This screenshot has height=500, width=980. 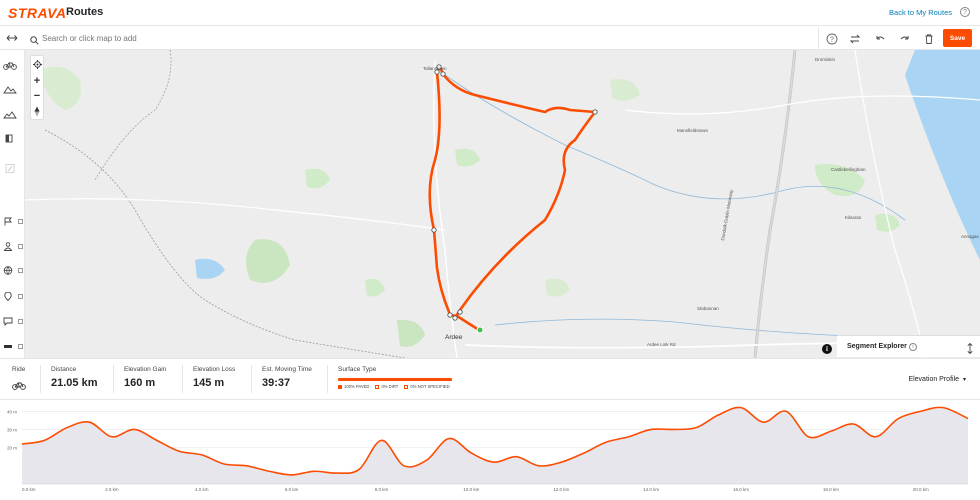 I want to click on map-info-icon: i, so click(x=827, y=349).